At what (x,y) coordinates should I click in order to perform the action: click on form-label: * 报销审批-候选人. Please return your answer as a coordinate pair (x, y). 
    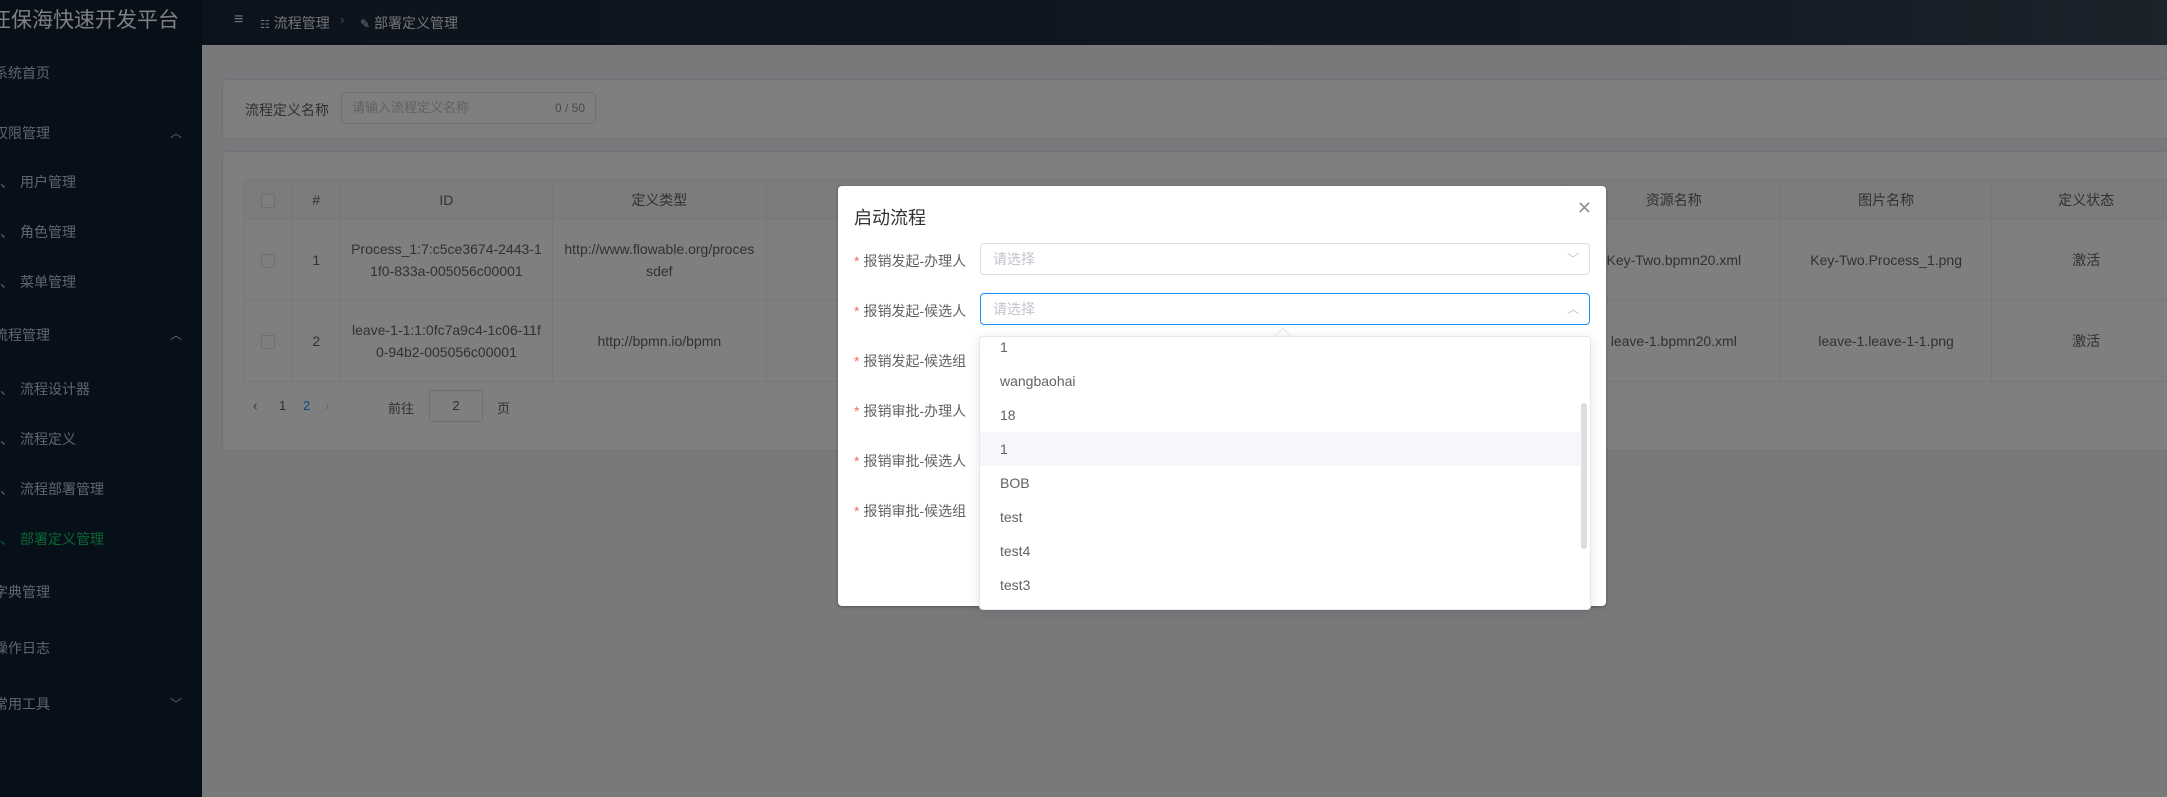
    Looking at the image, I should click on (910, 461).